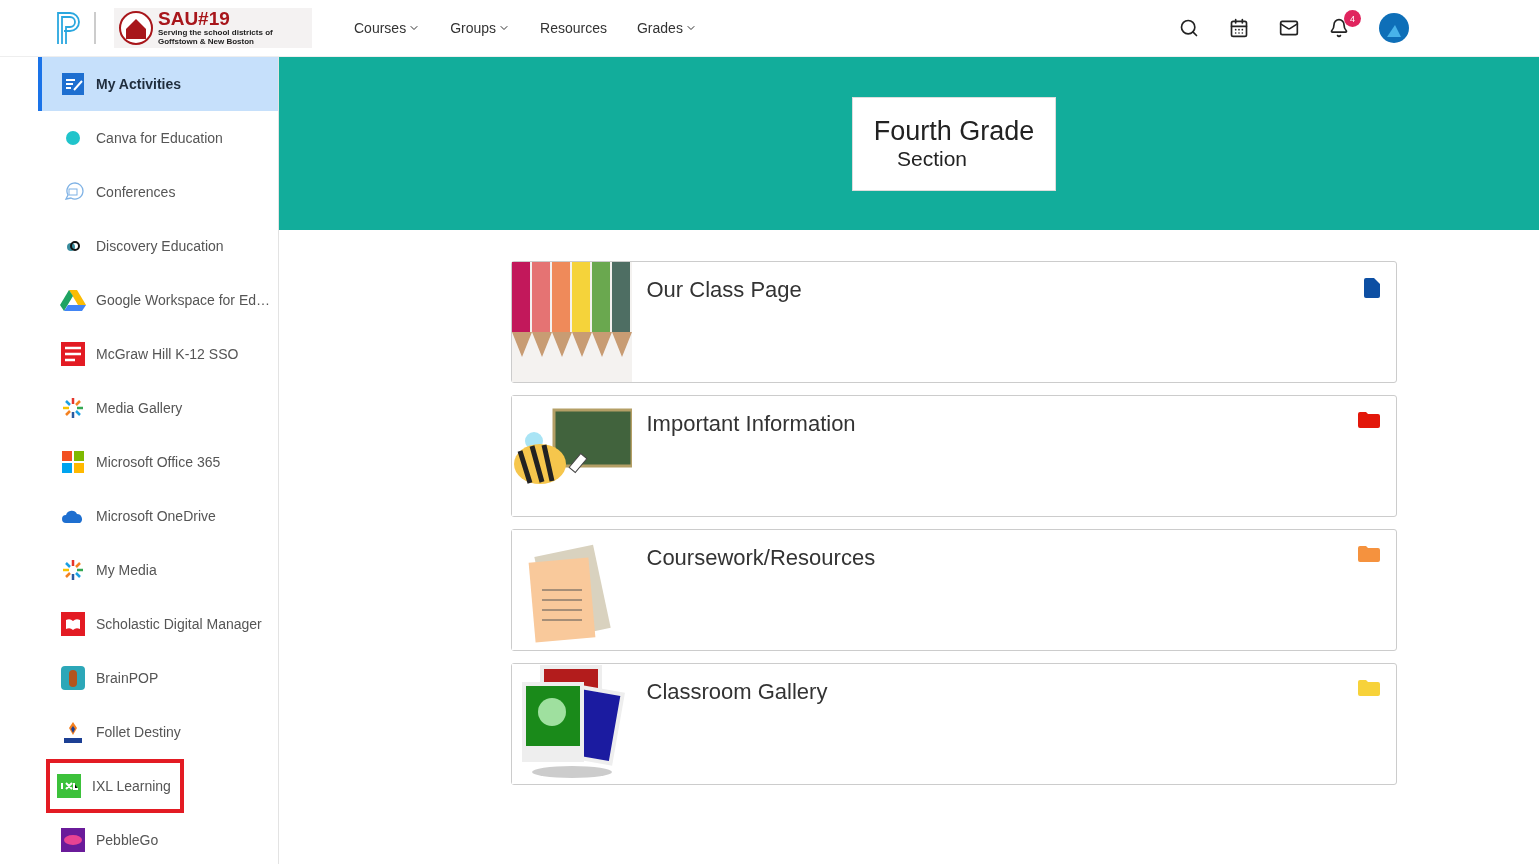 This screenshot has height=864, width=1539. What do you see at coordinates (69, 28) in the screenshot?
I see `logo-icon` at bounding box center [69, 28].